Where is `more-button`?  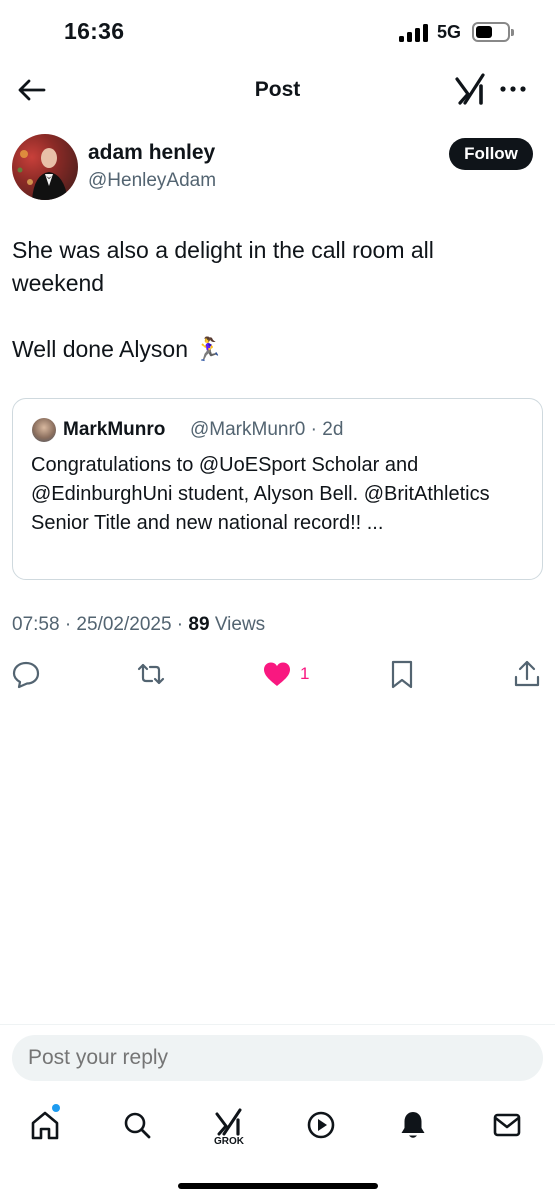 more-button is located at coordinates (513, 89).